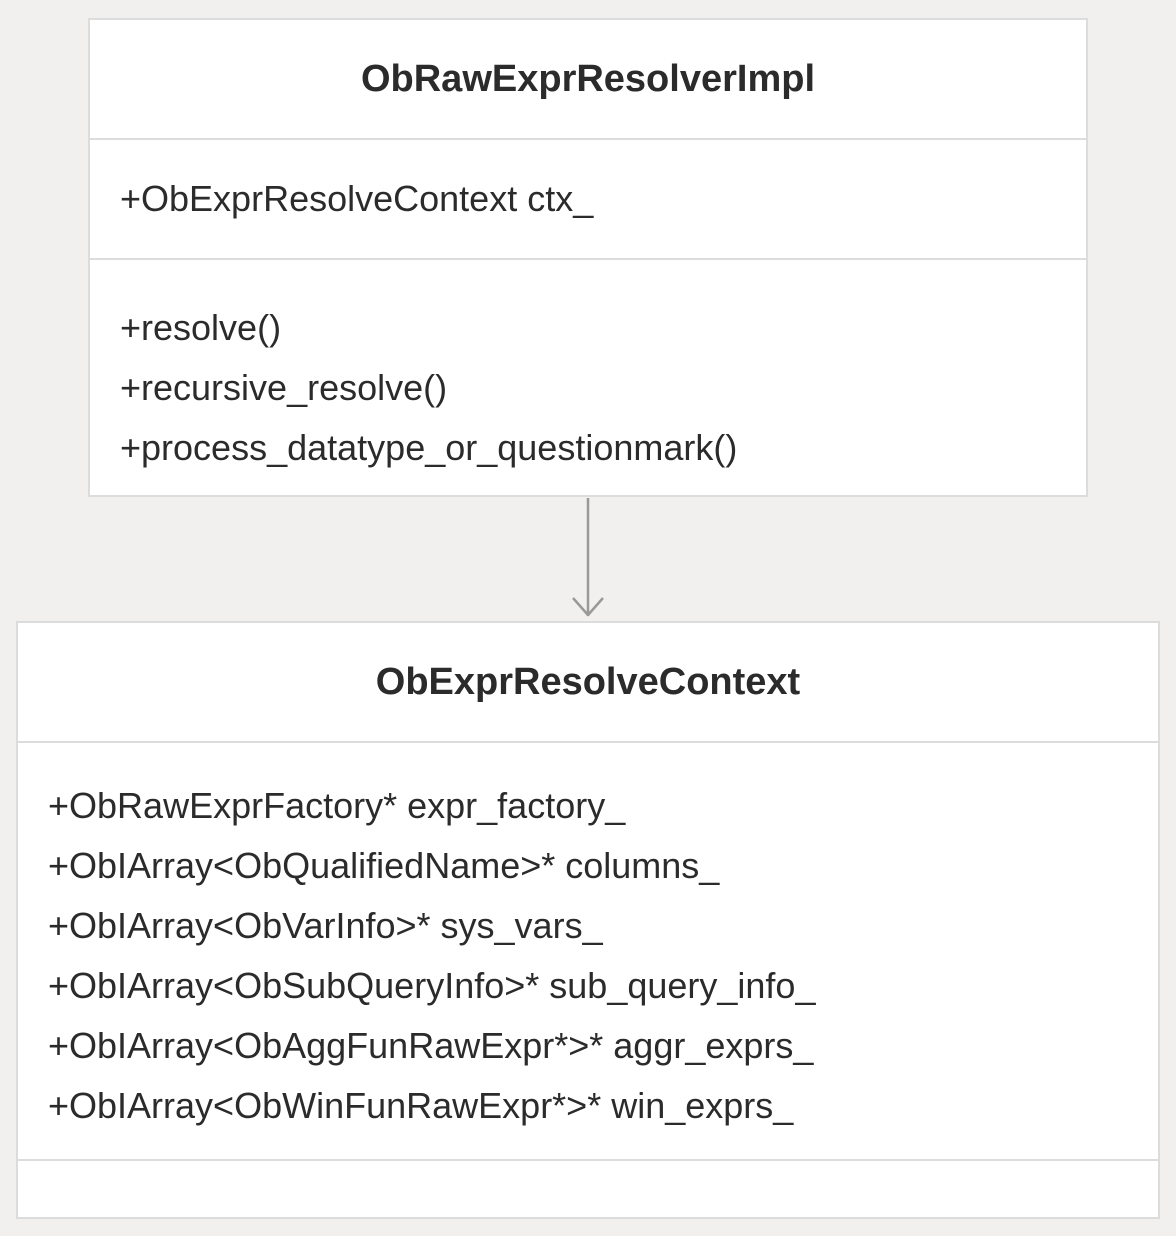 The width and height of the screenshot is (1176, 1236). I want to click on attributes-section: +ObExprResolveContext ctx_, so click(588, 200).